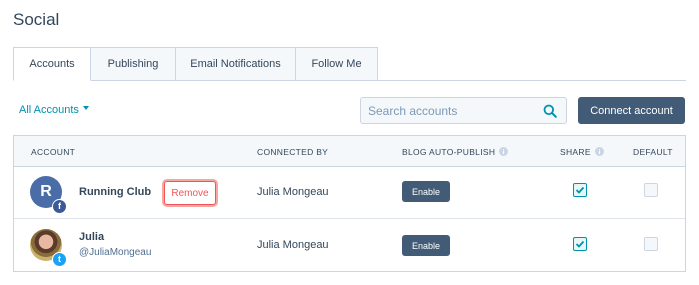  I want to click on search-box, so click(463, 110).